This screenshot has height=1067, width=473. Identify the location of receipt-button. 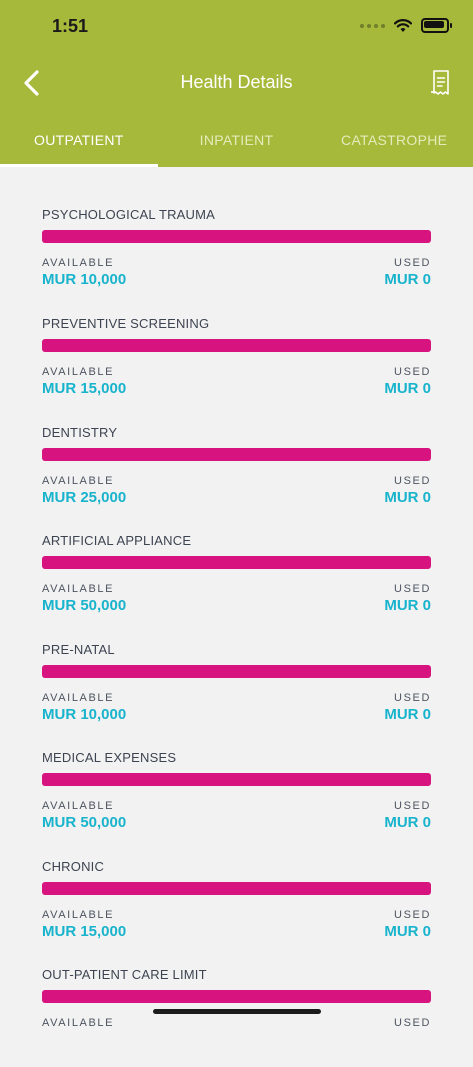
(441, 83).